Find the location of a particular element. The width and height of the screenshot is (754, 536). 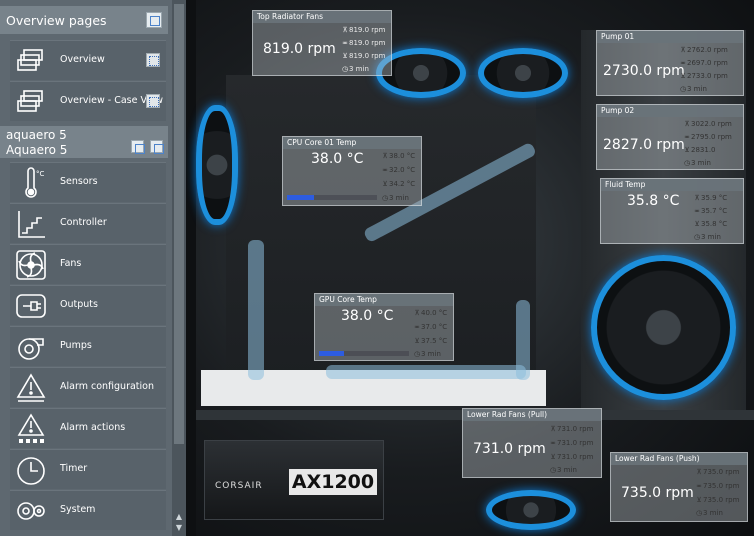

sidebar-item-alarm-actions: Alarm actions is located at coordinates (88, 428).